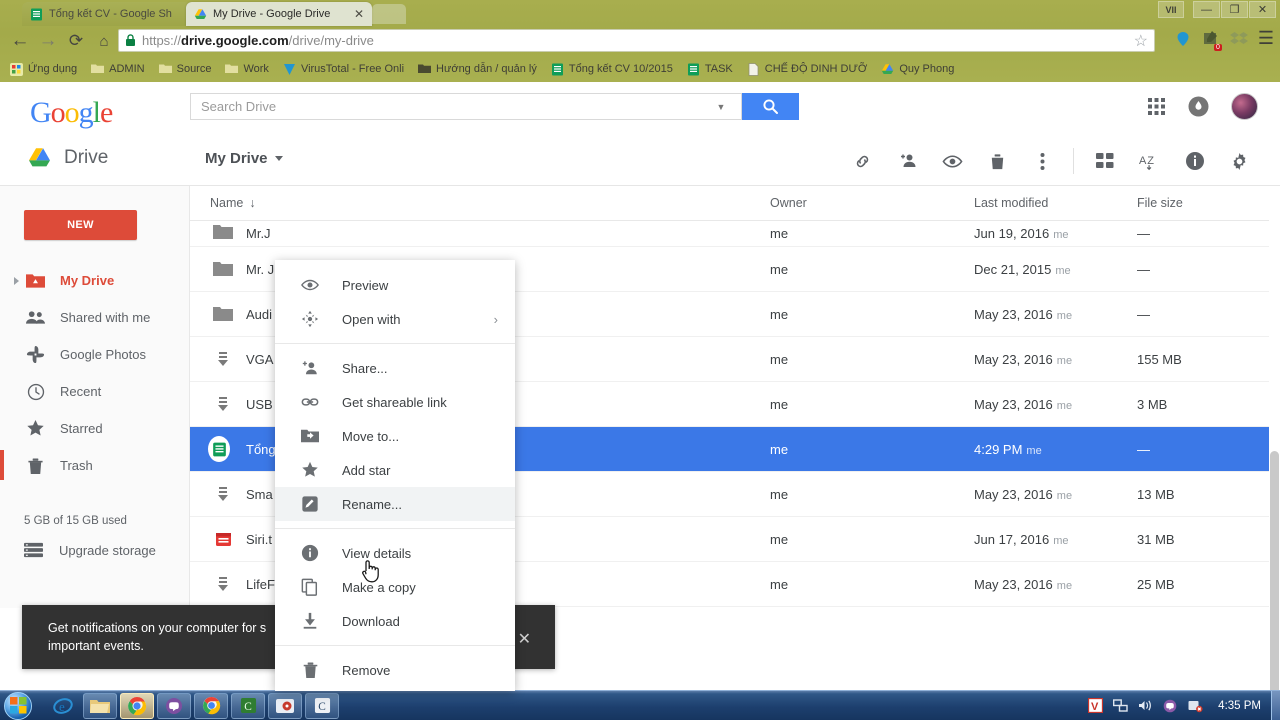 The image size is (1280, 720). I want to click on viber-tray-icon, so click(1170, 706).